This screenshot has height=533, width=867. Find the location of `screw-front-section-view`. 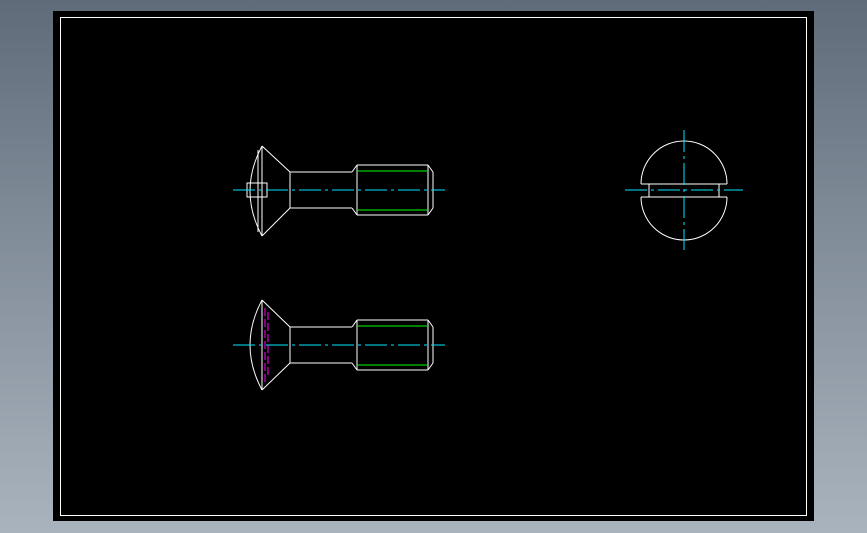

screw-front-section-view is located at coordinates (339, 191).